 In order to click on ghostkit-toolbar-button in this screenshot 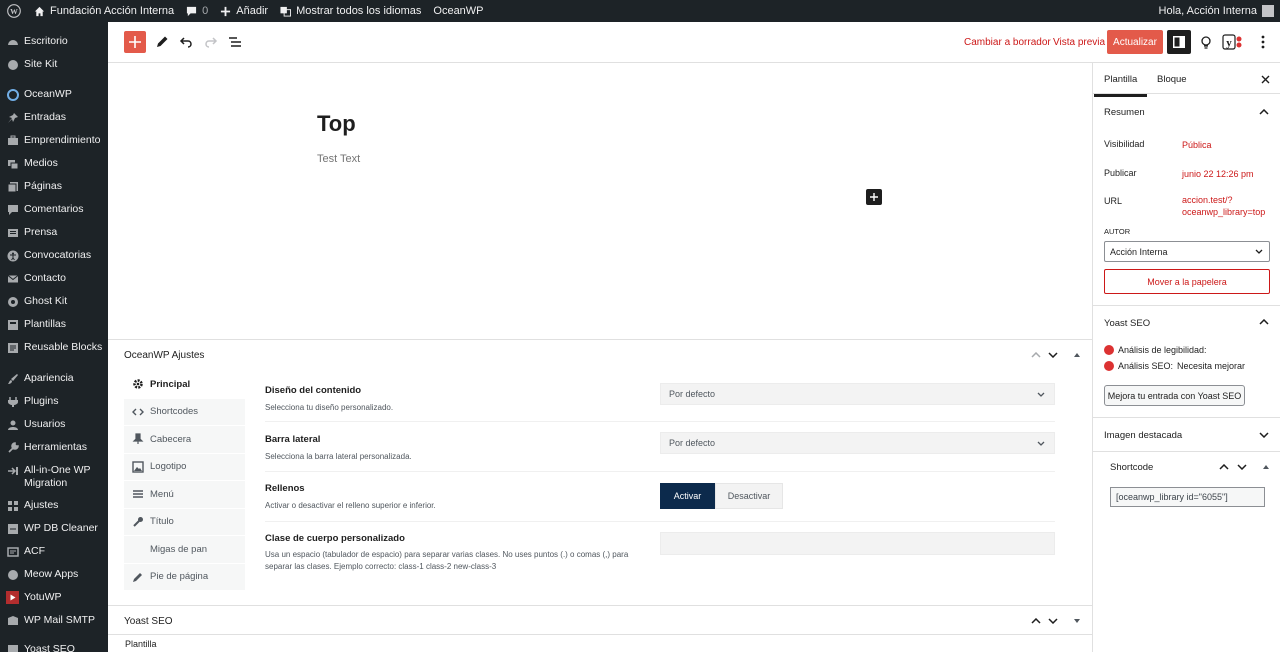, I will do `click(1206, 42)`.